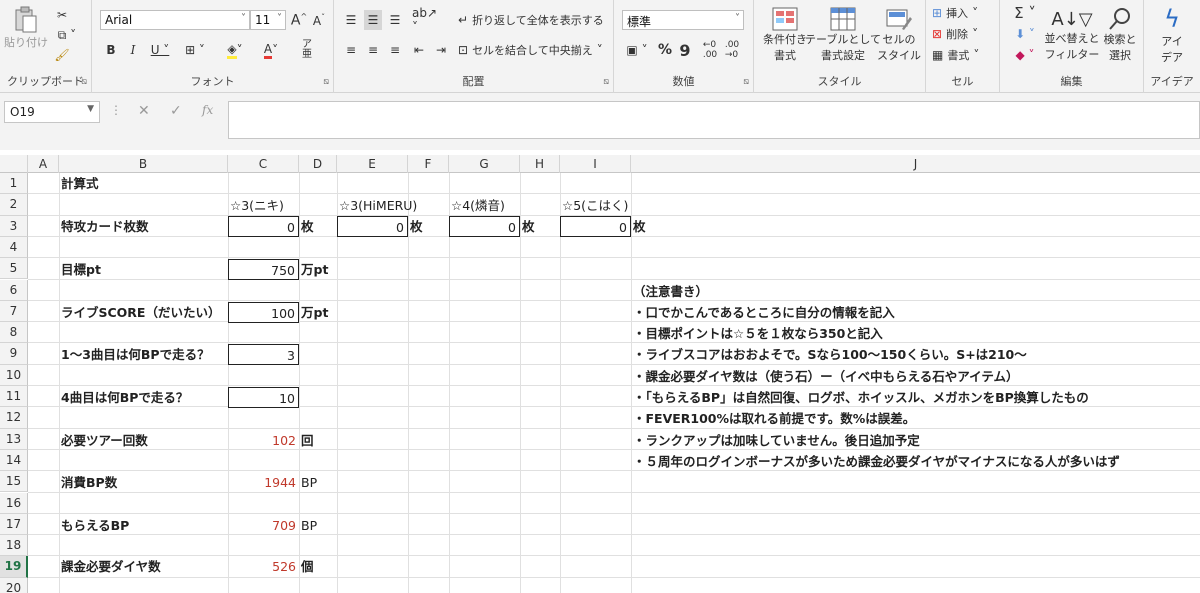 This screenshot has width=1200, height=593. Describe the element at coordinates (144, 111) in the screenshot. I see `cancel-icon: ✕` at that location.